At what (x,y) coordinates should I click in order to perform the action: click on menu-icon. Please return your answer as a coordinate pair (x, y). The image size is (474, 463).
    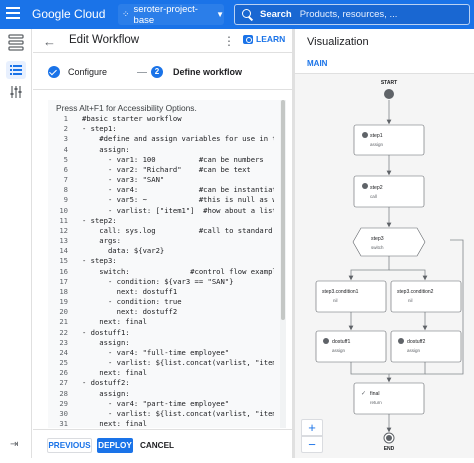
    Looking at the image, I should click on (13, 14).